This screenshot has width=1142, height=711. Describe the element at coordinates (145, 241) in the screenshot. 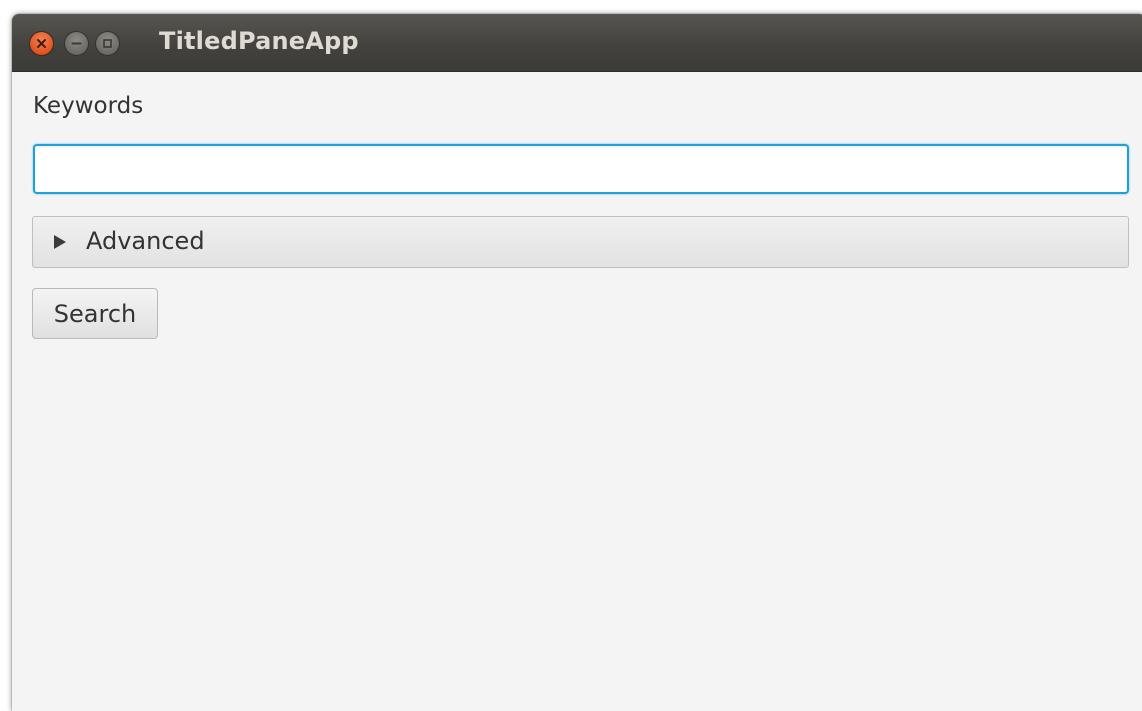

I see `advanced-pane-title: Advanced` at that location.